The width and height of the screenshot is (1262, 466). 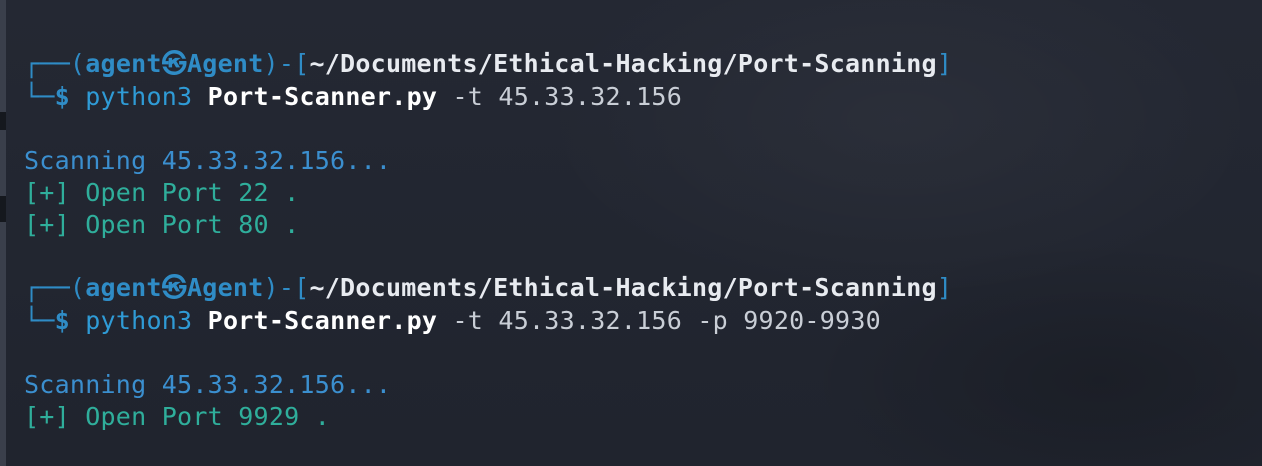 What do you see at coordinates (567, 96) in the screenshot?
I see `command-args: -t 45.33.32.156` at bounding box center [567, 96].